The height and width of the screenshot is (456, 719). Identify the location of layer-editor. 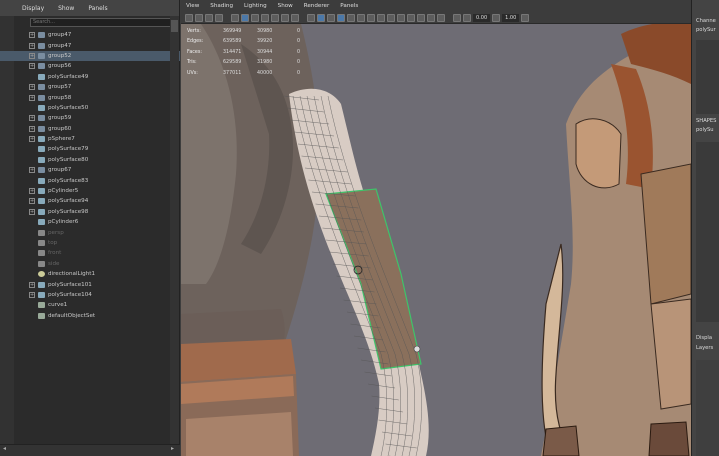
(707, 408).